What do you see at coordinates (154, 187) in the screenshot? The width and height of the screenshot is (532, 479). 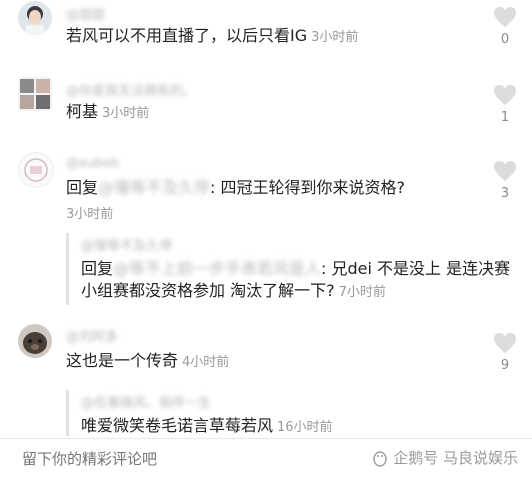 I see `reply-target: @慢等不及久停` at bounding box center [154, 187].